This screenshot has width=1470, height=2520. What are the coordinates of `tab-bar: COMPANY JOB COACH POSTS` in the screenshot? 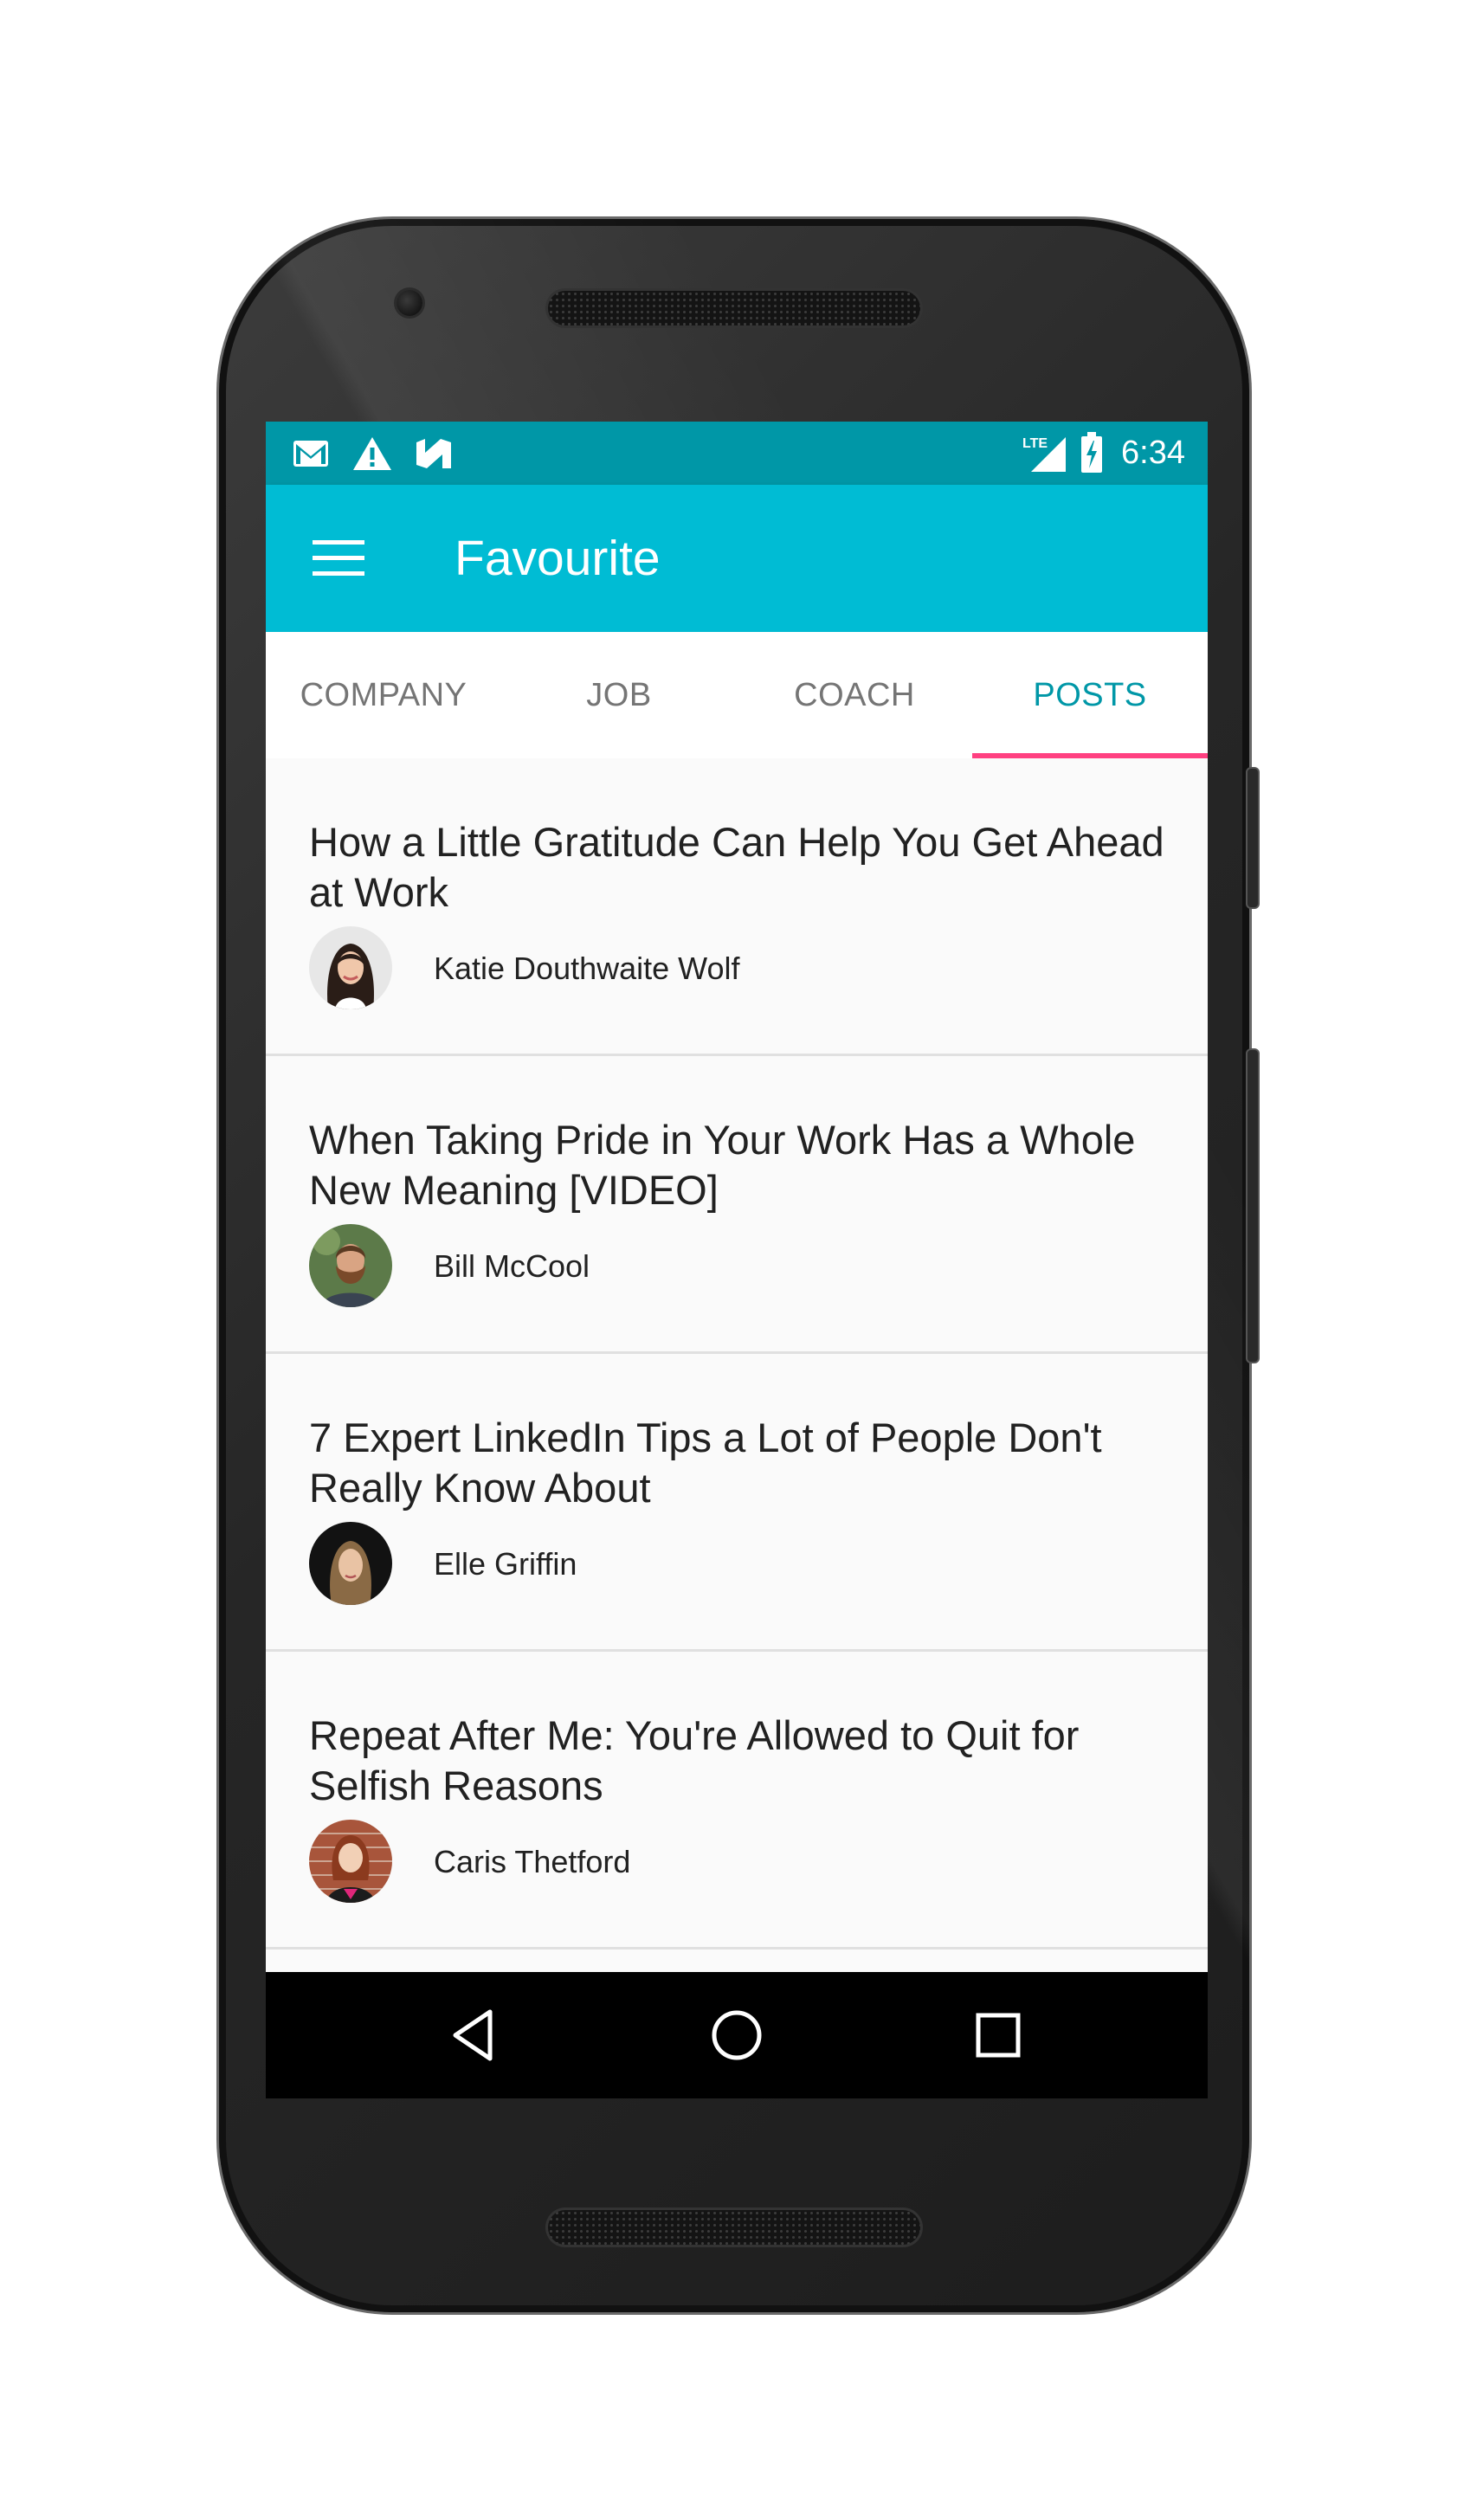 It's located at (737, 695).